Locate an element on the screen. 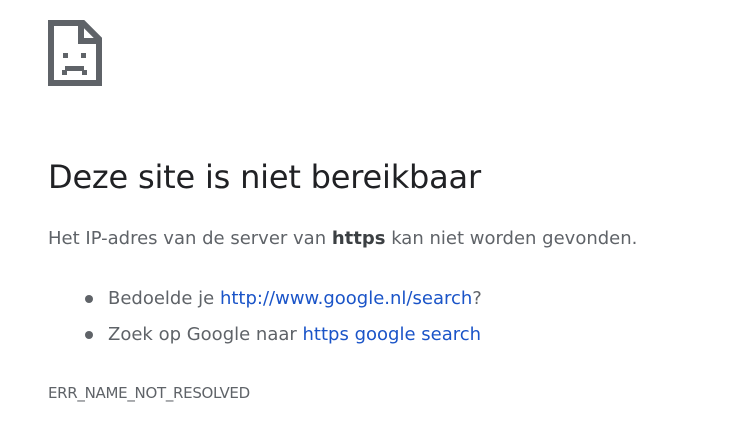 The width and height of the screenshot is (741, 424). summary-host: https is located at coordinates (358, 238).